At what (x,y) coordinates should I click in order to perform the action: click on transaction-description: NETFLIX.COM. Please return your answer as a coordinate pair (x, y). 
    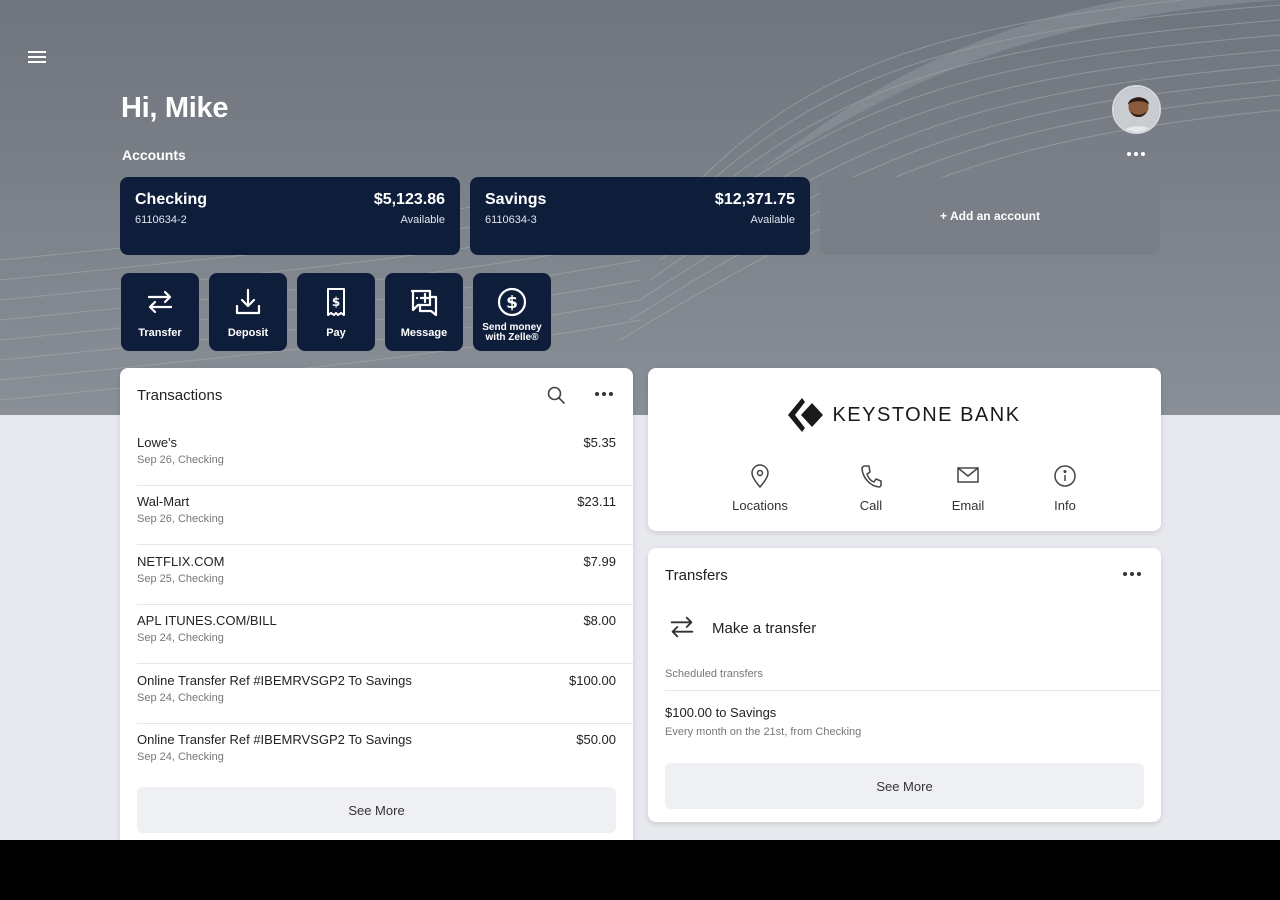
    Looking at the image, I should click on (181, 561).